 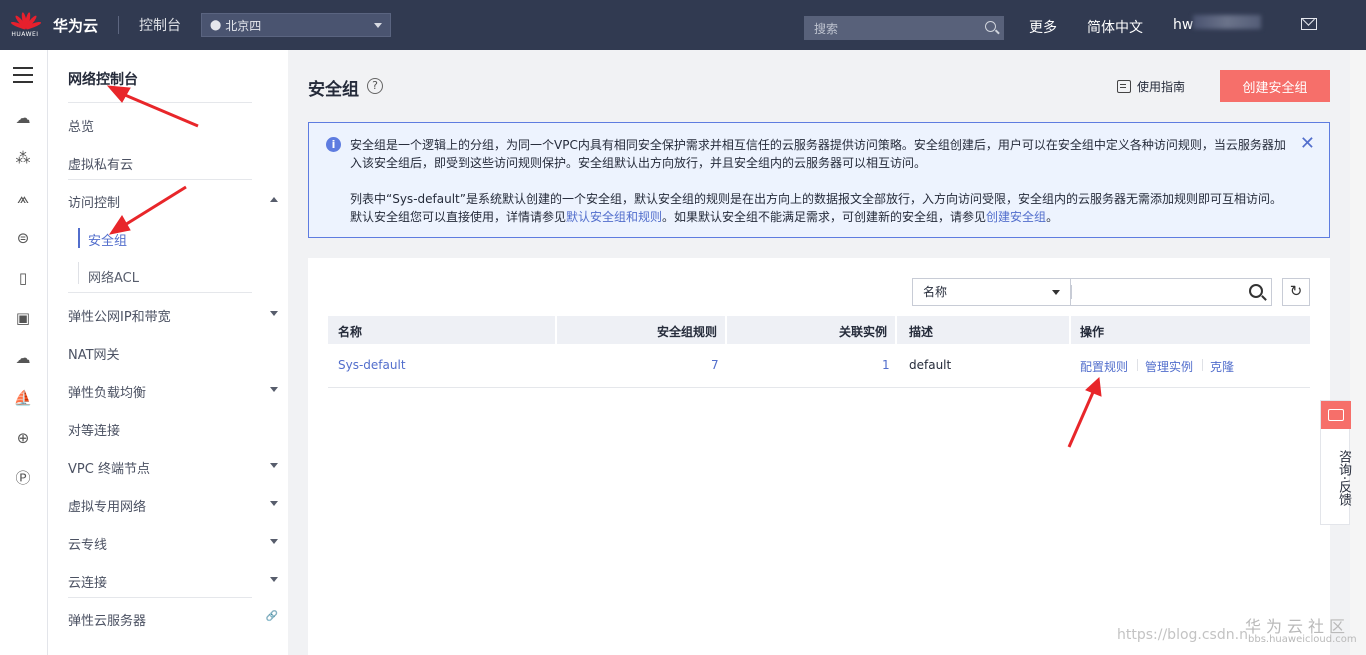 What do you see at coordinates (94, 203) in the screenshot?
I see `sidebar-item-label: 访问控制` at bounding box center [94, 203].